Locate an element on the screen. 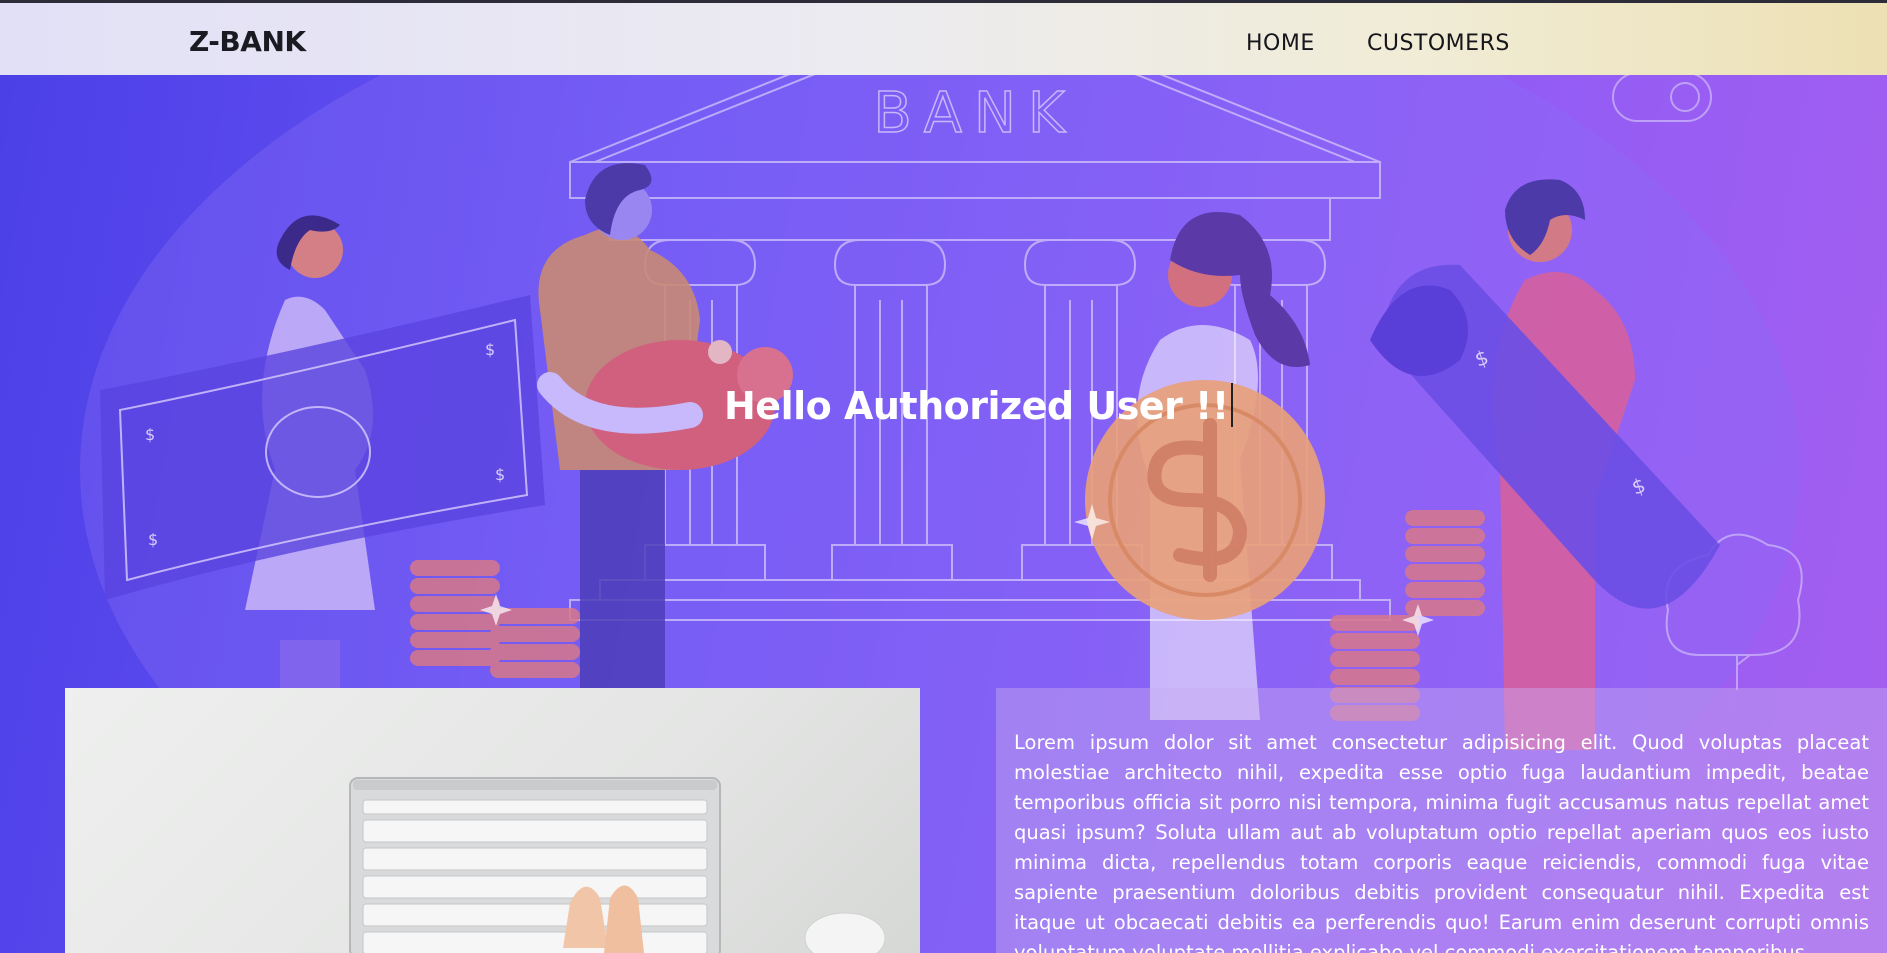  hero-heading: Hello Authorized User !! is located at coordinates (978, 405).